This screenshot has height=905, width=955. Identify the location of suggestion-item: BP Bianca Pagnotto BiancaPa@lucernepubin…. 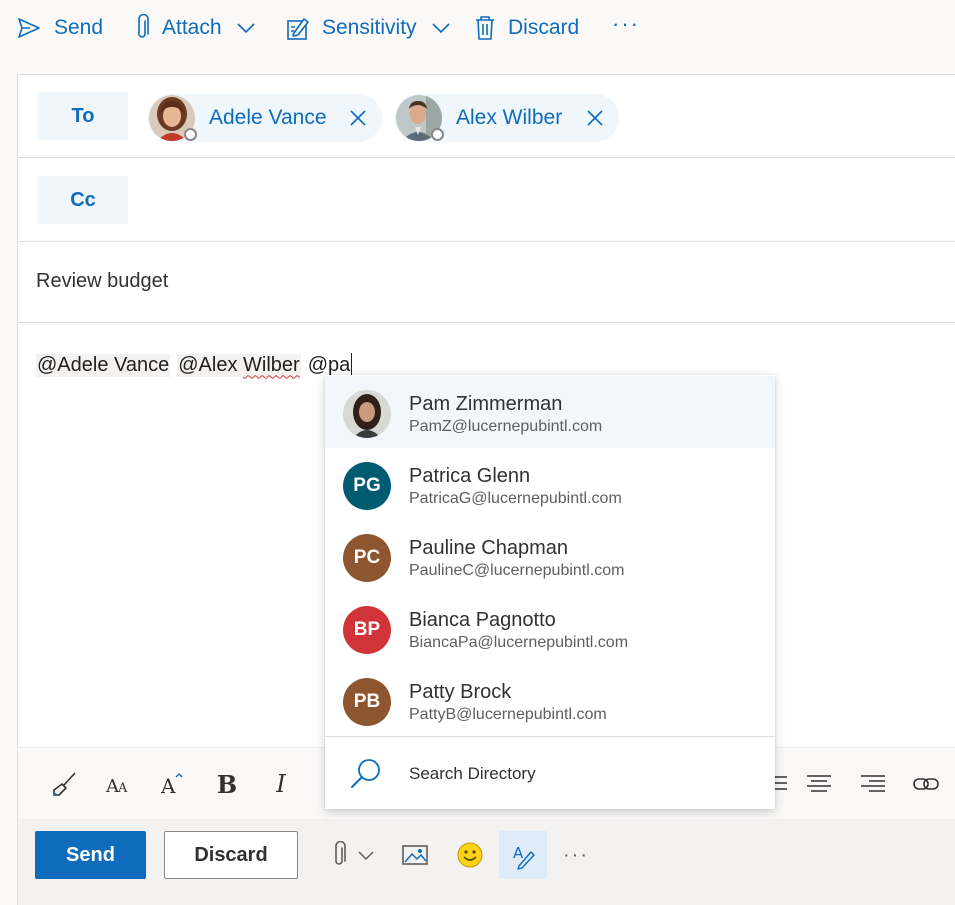
(550, 628).